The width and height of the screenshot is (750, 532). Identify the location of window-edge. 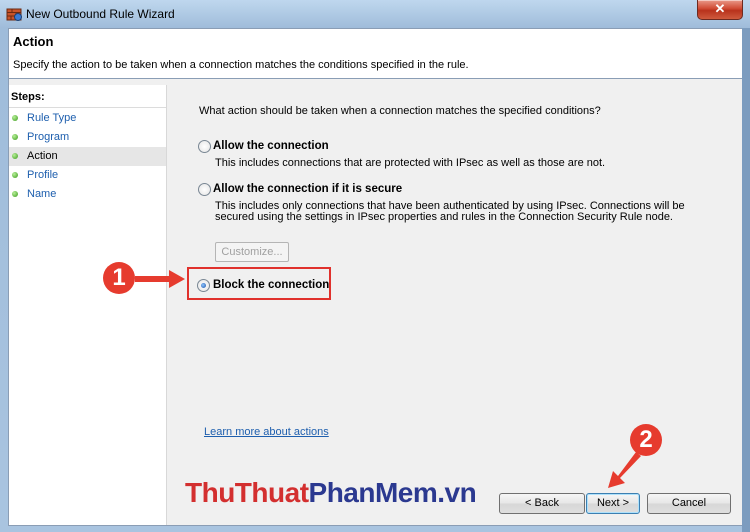
(746, 280).